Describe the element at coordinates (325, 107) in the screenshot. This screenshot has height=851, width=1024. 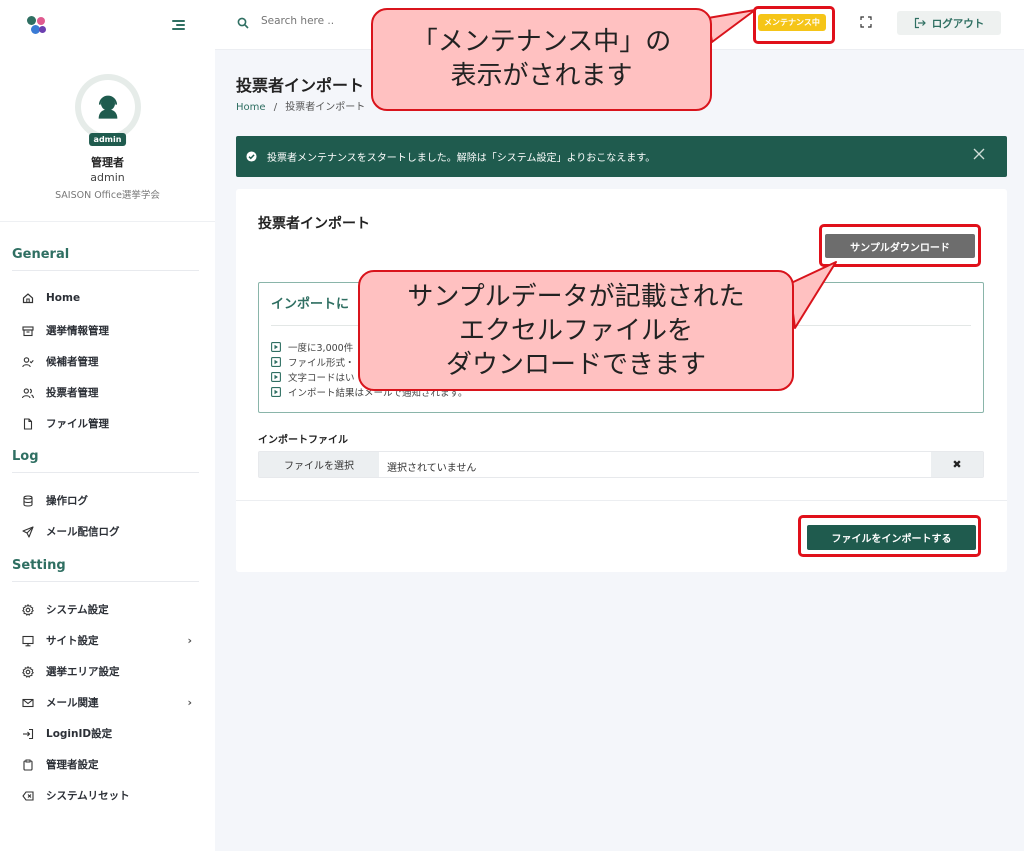
I see `breadcrumb-current: 投票者インポート` at that location.